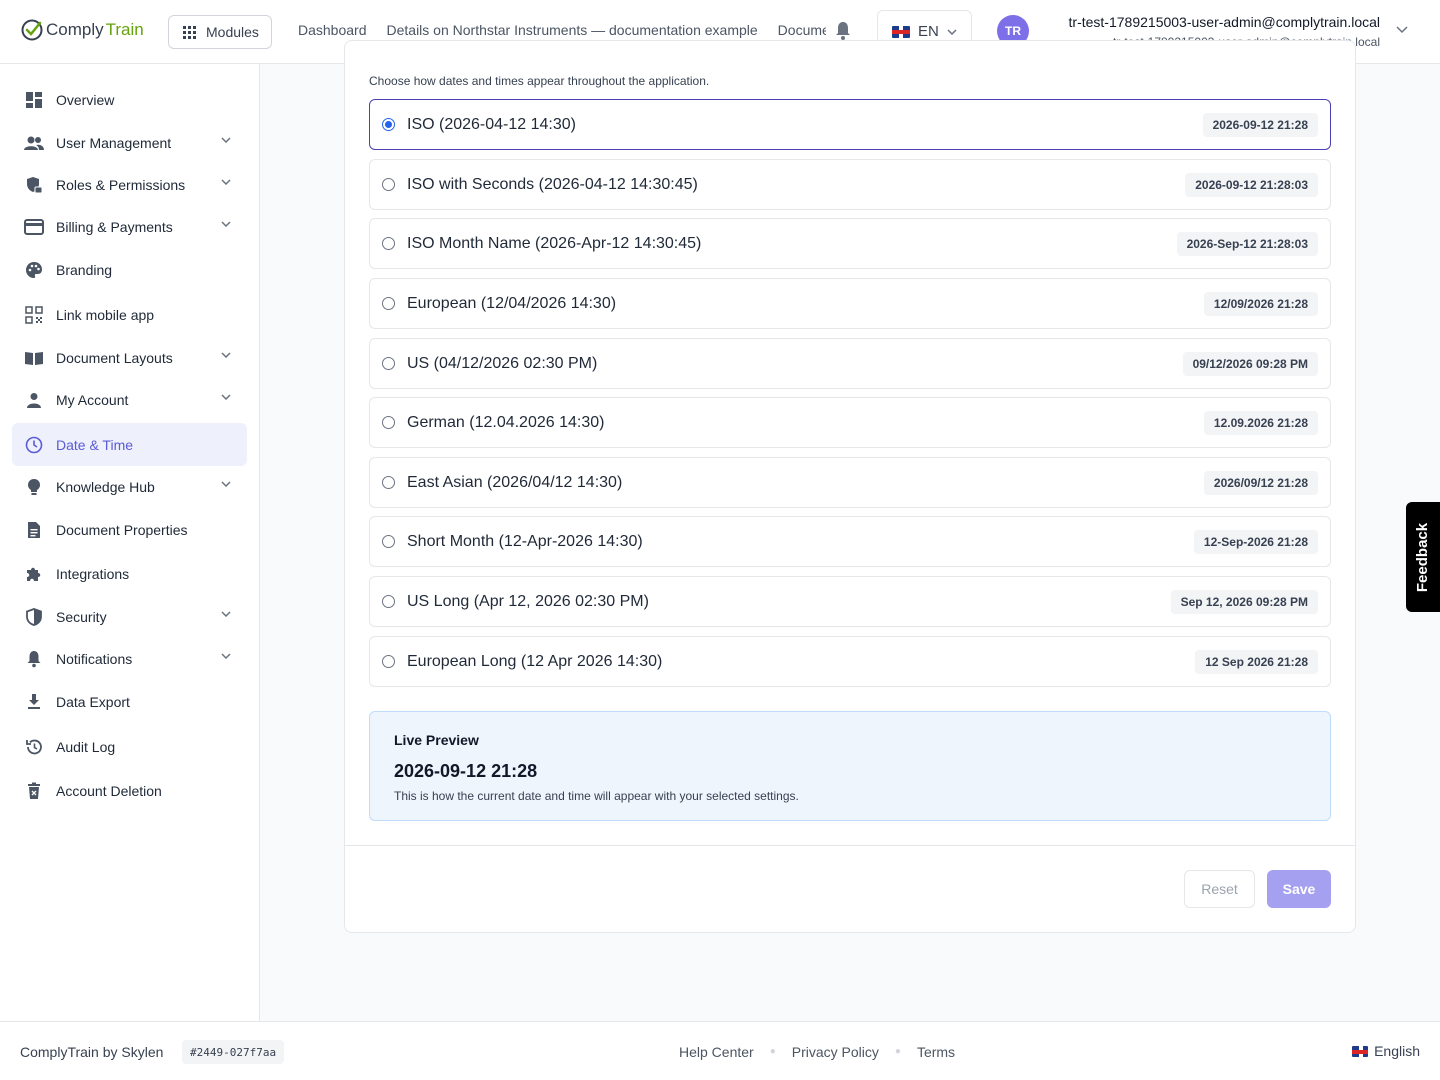  I want to click on sidebar-item-user-management: User Management, so click(129, 143).